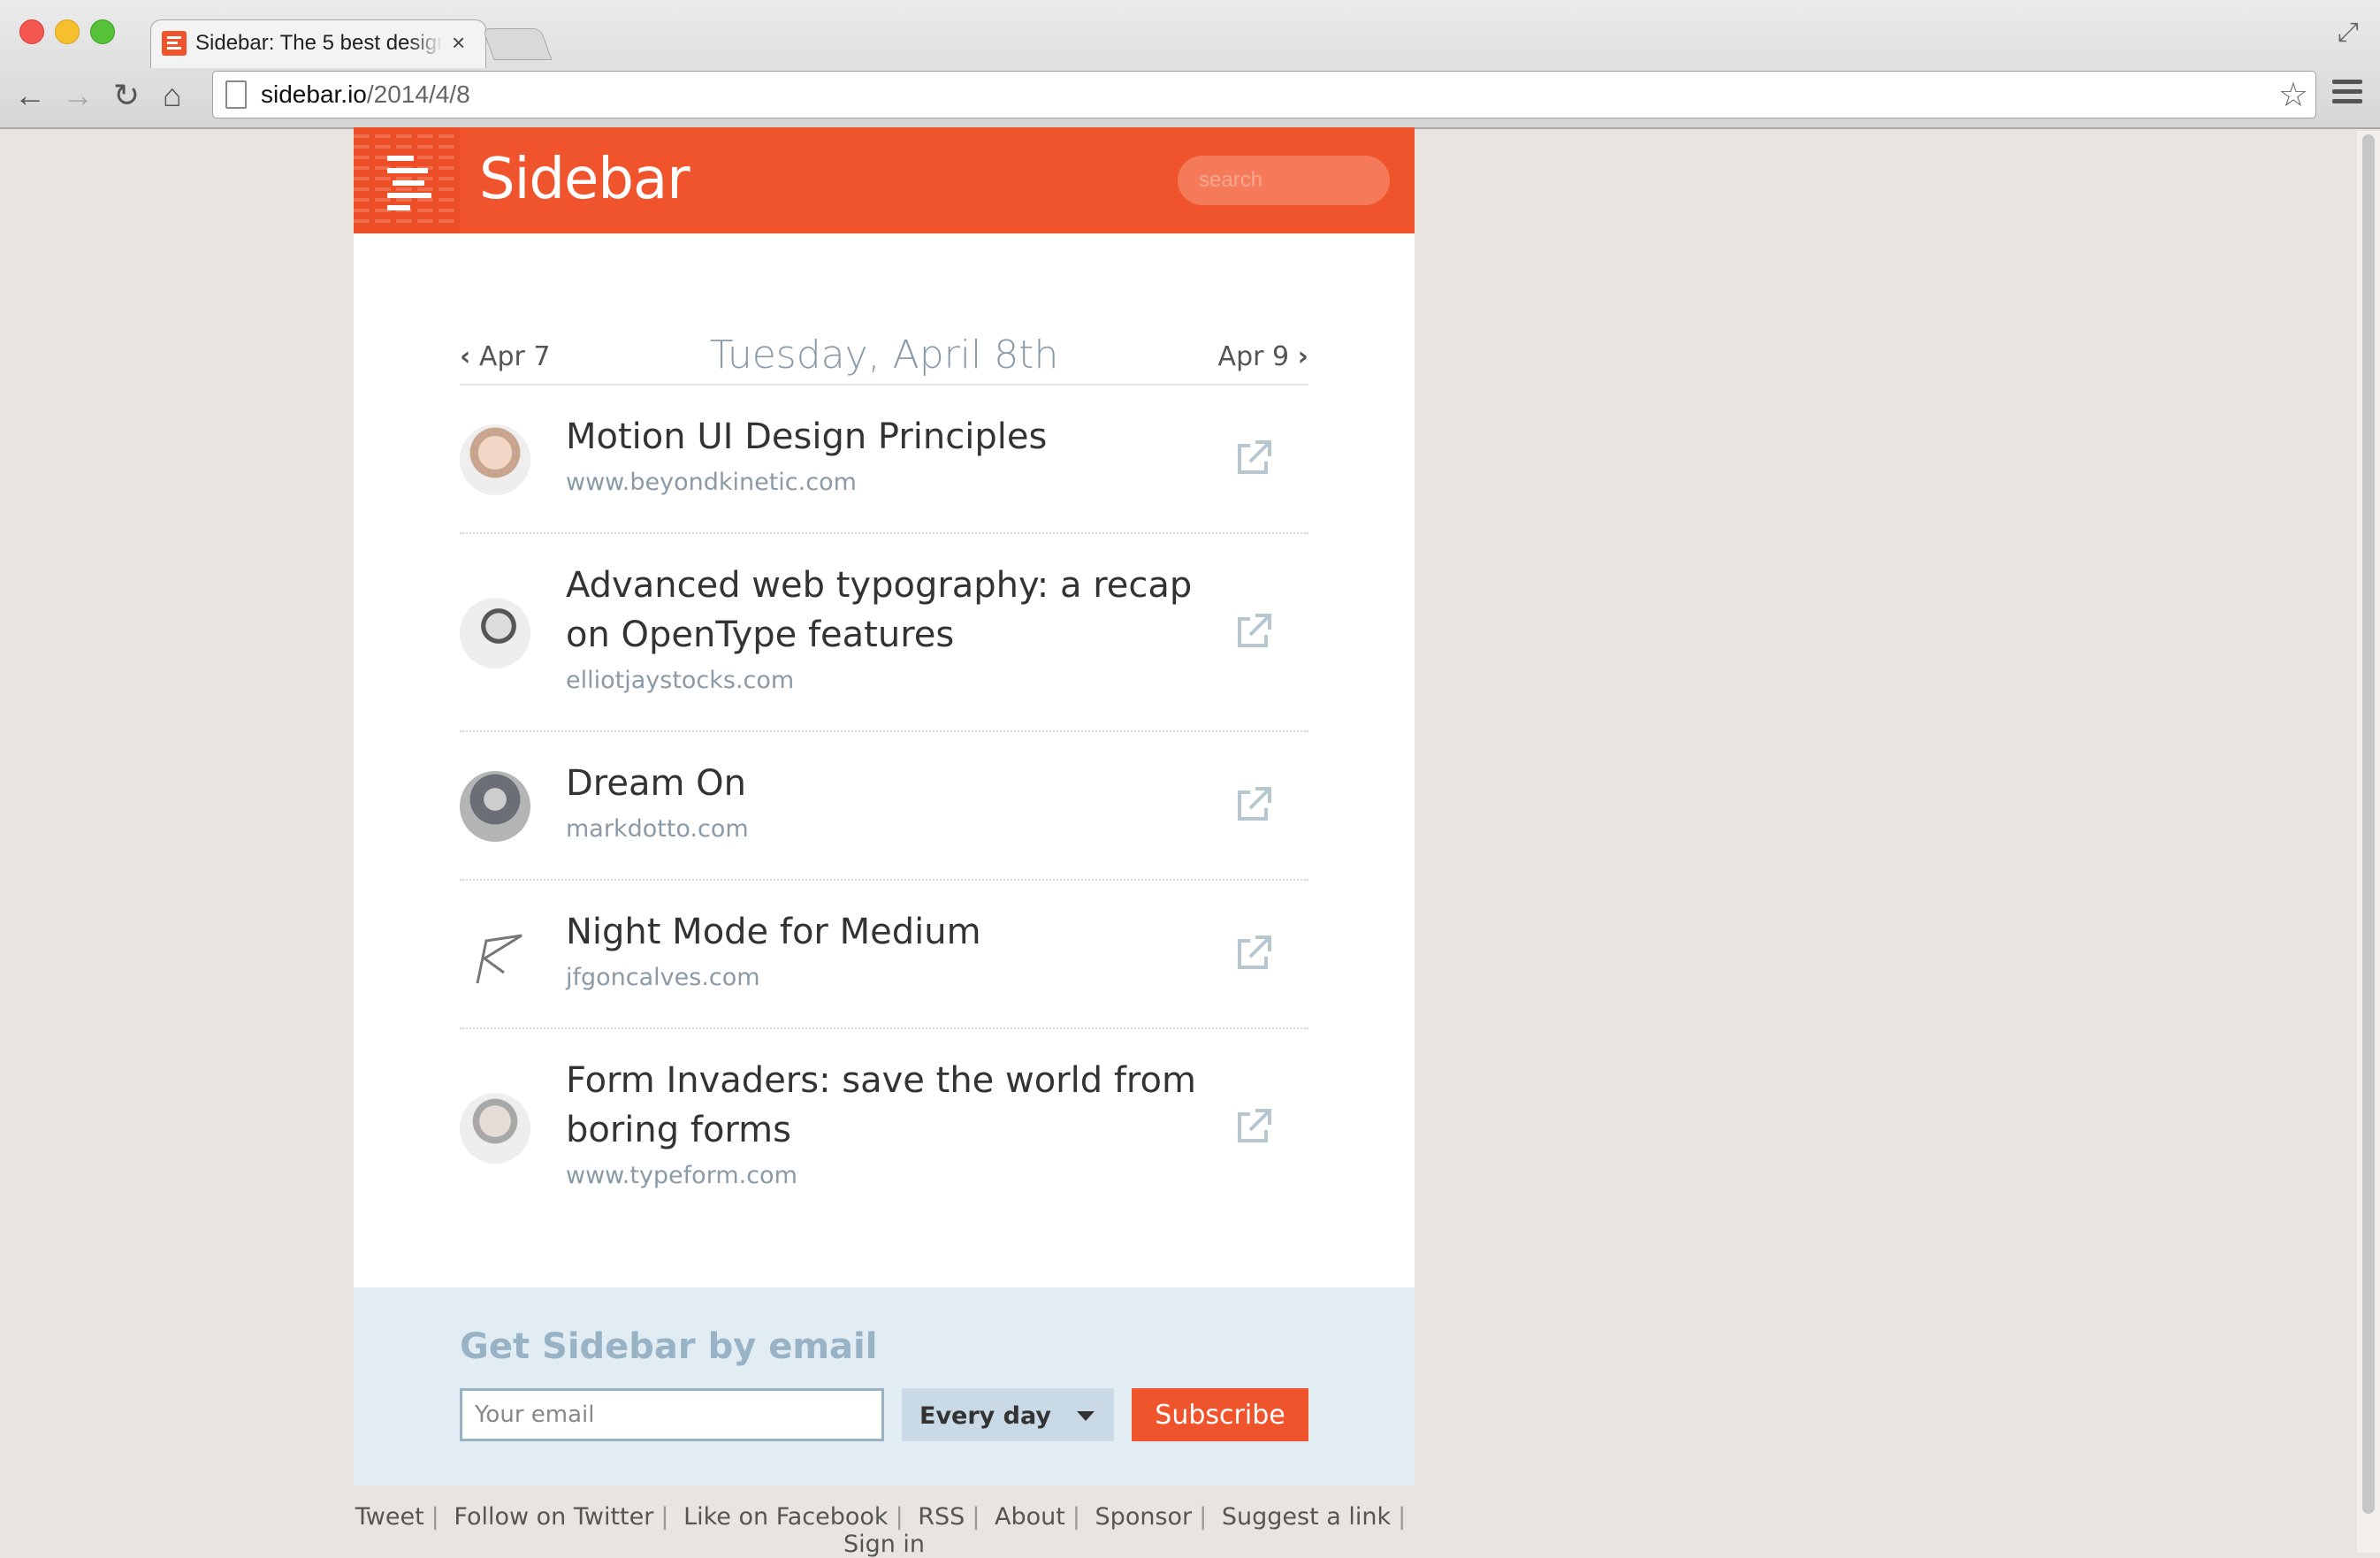 This screenshot has height=1558, width=2380. Describe the element at coordinates (884, 1544) in the screenshot. I see `footer-link-sign-in: Sign in` at that location.